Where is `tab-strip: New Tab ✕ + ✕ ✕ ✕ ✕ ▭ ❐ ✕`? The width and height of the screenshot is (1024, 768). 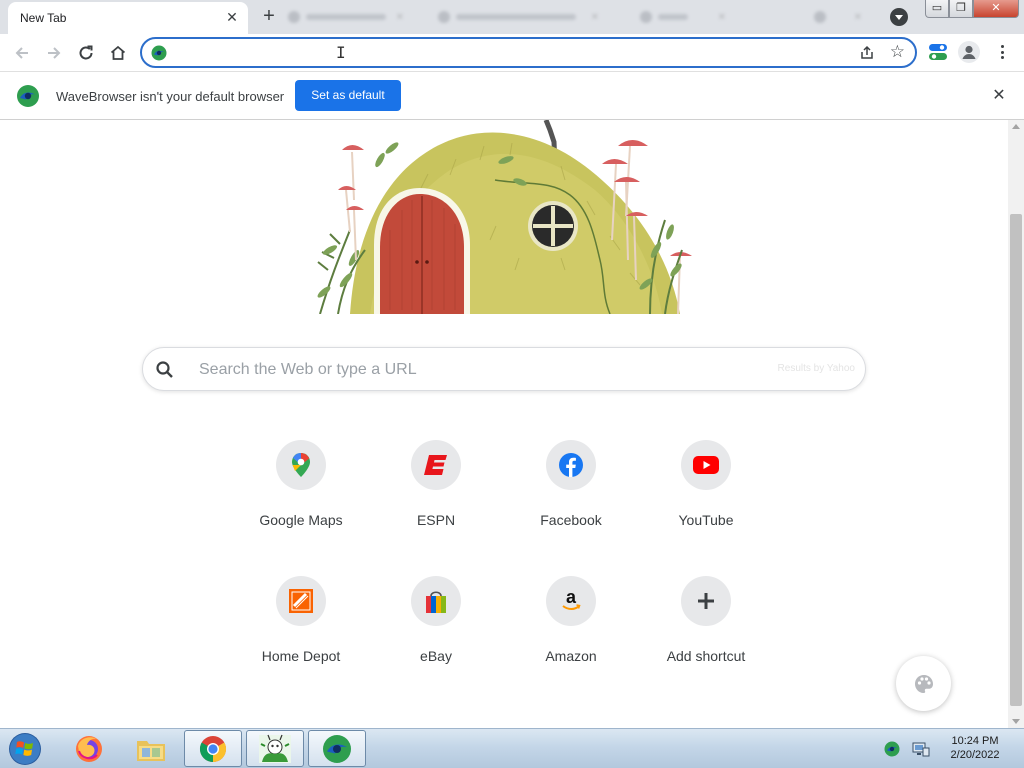 tab-strip: New Tab ✕ + ✕ ✕ ✕ ✕ ▭ ❐ ✕ is located at coordinates (512, 17).